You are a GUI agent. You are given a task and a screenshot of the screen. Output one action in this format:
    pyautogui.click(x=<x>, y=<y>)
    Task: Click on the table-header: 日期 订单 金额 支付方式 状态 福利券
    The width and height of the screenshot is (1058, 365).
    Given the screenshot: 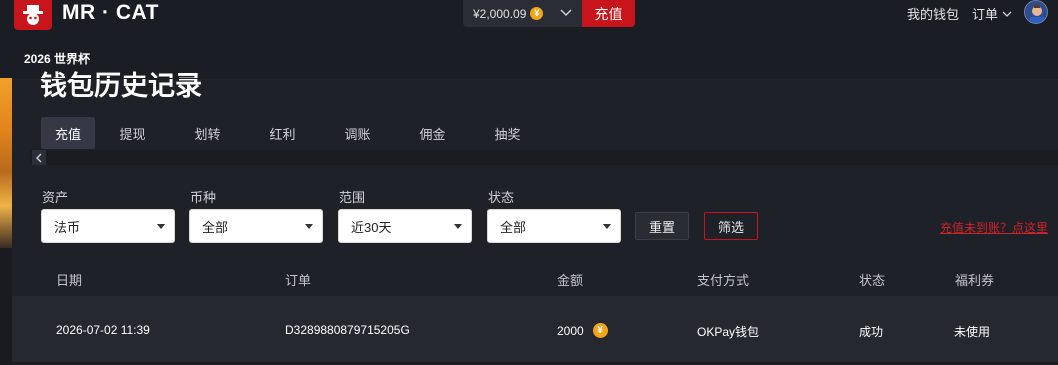 What is the action you would take?
    pyautogui.click(x=535, y=278)
    